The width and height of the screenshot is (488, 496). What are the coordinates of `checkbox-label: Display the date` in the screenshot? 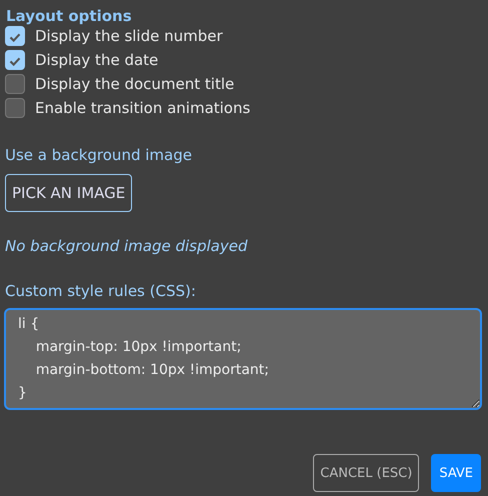 It's located at (96, 60).